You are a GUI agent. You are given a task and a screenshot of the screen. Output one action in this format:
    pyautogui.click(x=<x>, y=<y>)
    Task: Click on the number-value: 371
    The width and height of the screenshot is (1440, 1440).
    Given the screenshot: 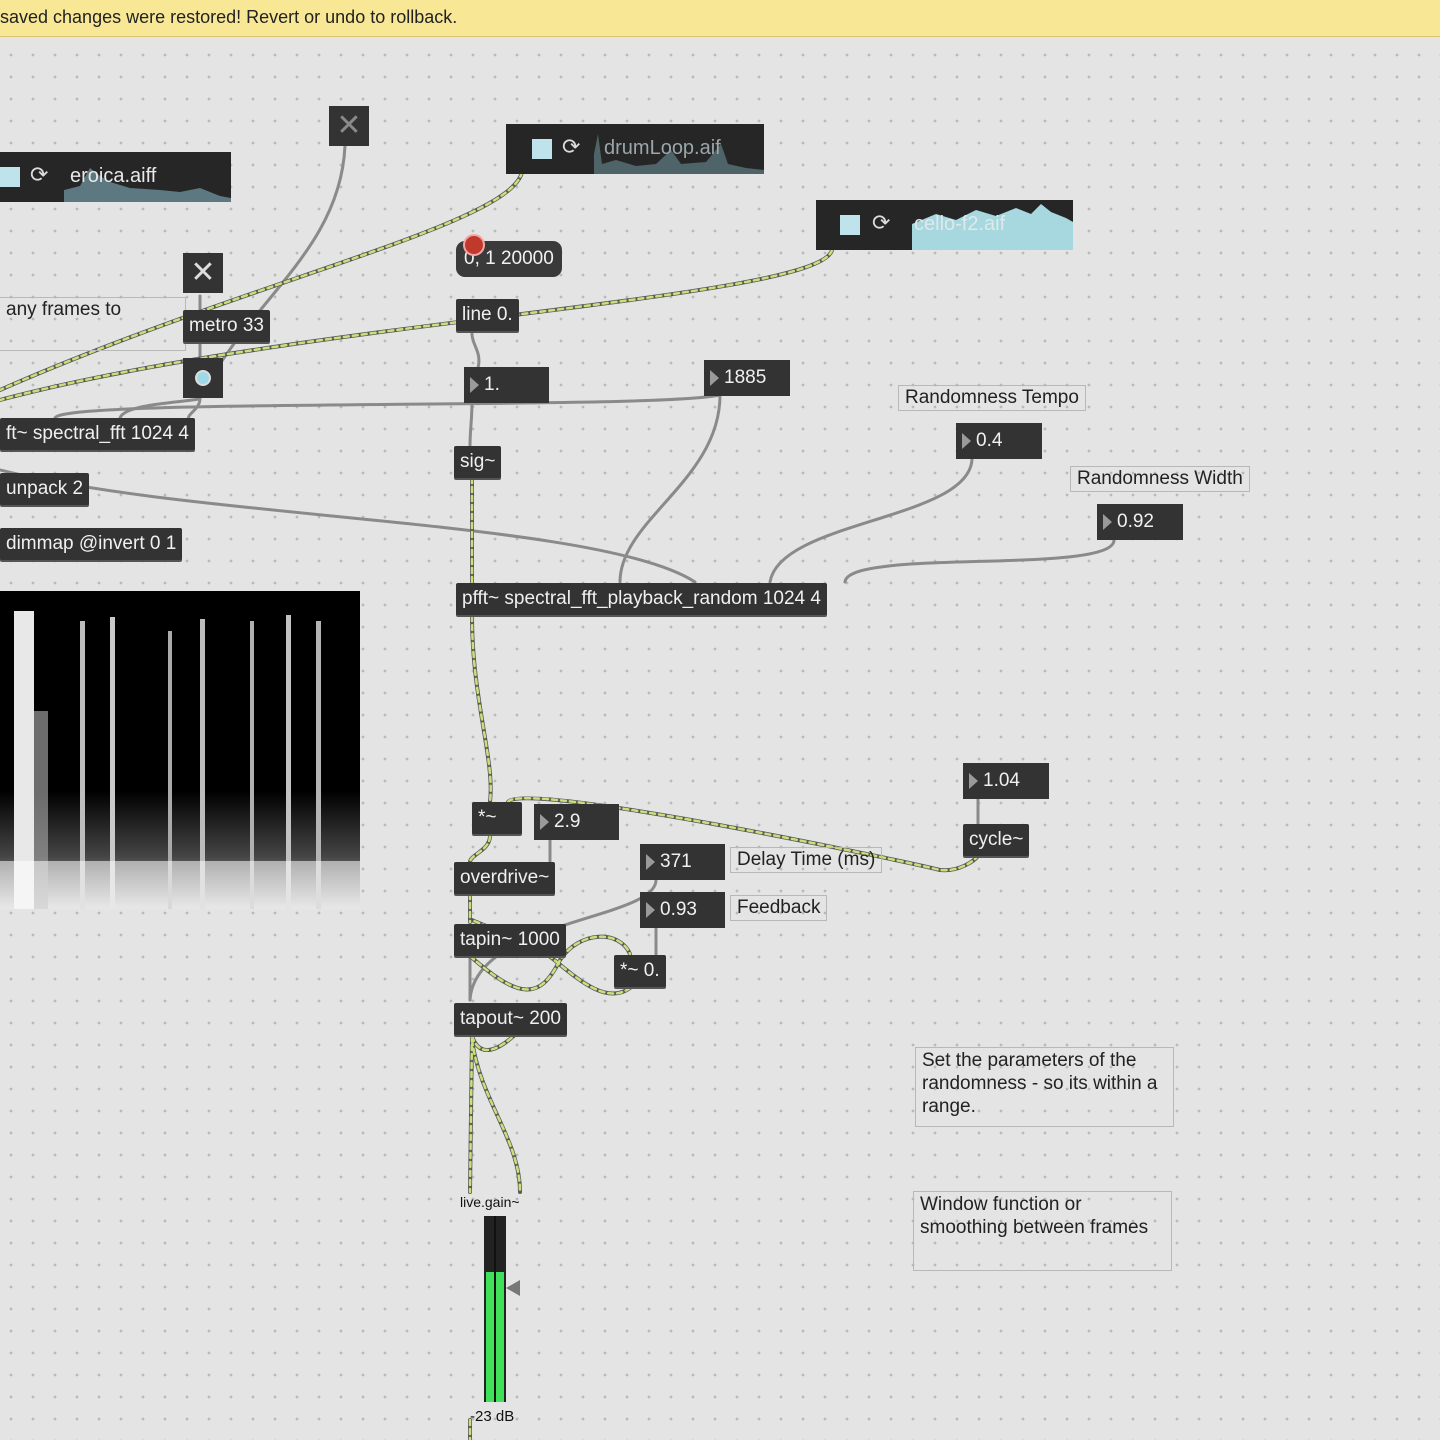 What is the action you would take?
    pyautogui.click(x=676, y=861)
    